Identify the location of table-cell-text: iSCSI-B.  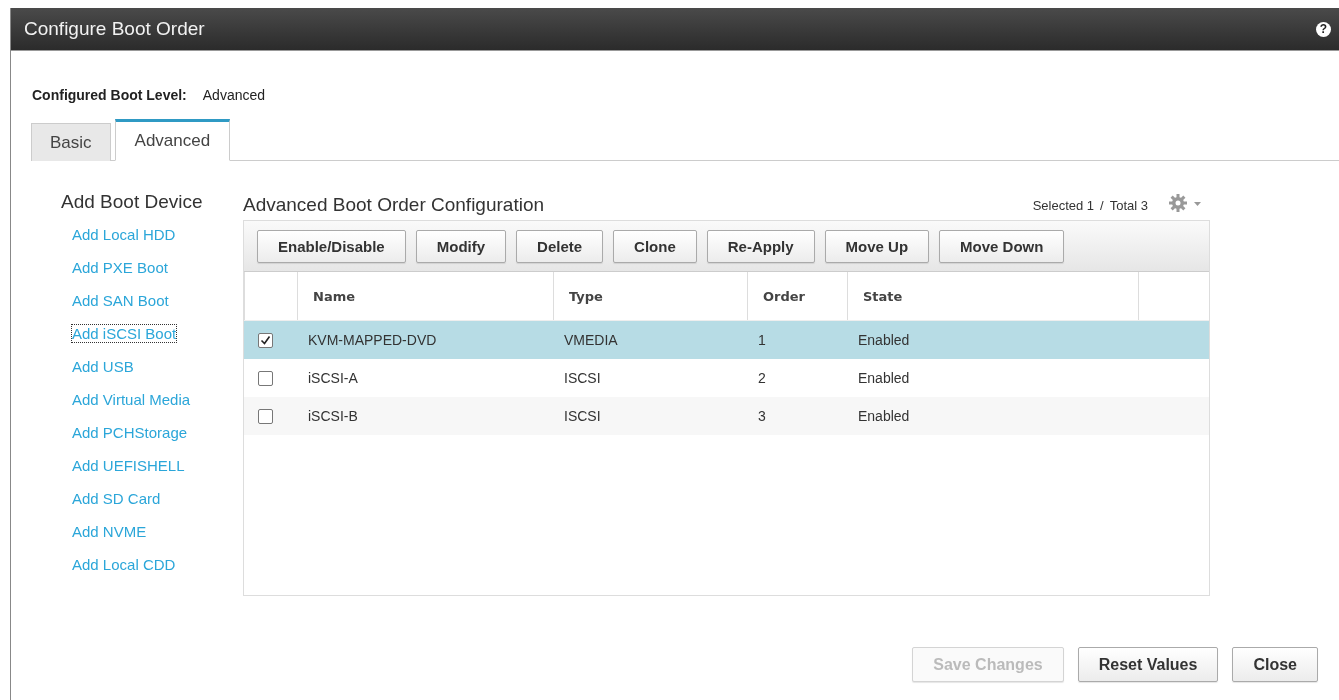
(333, 416).